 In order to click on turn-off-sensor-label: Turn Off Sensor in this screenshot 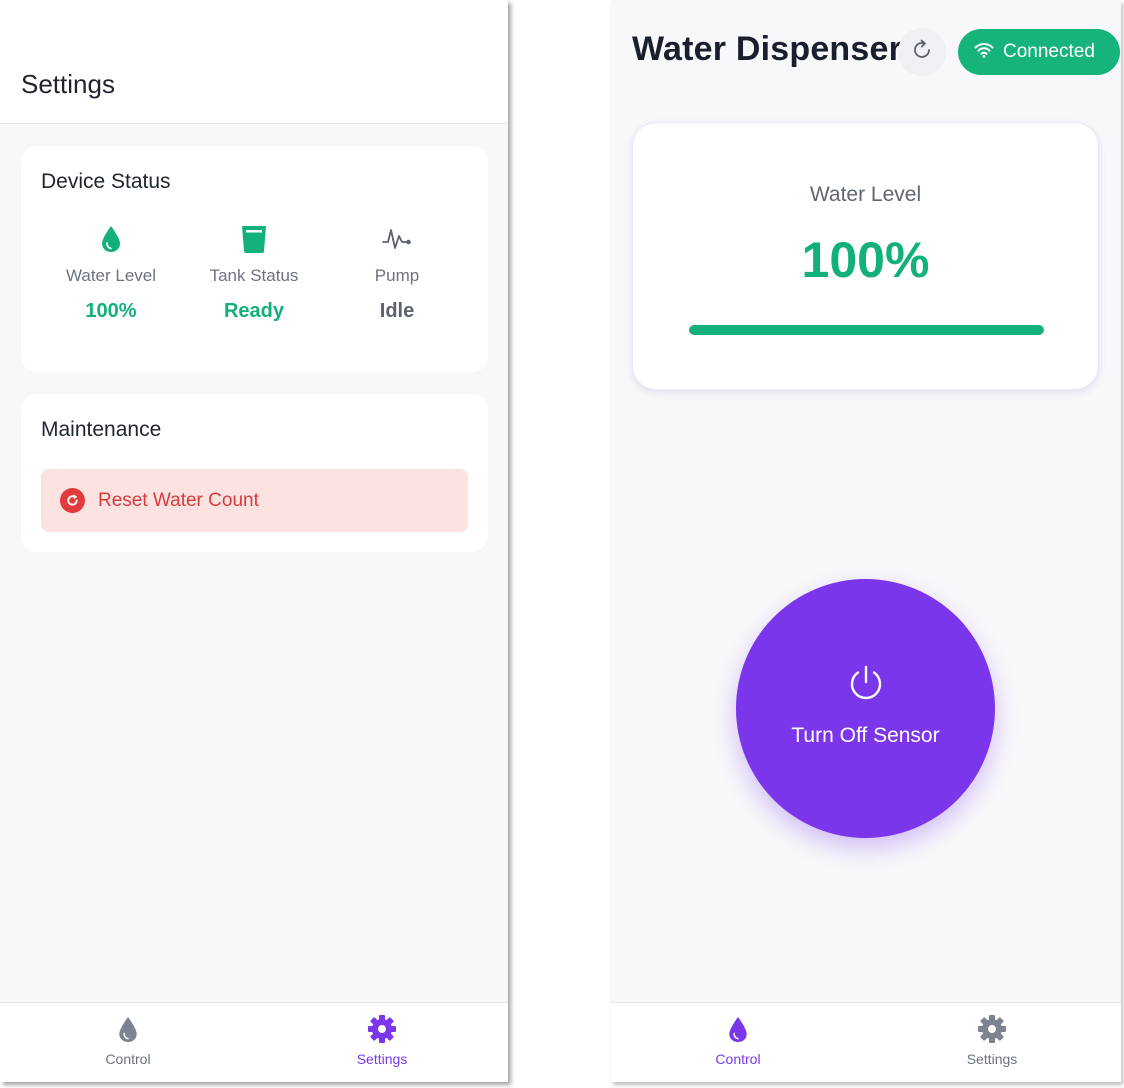, I will do `click(865, 735)`.